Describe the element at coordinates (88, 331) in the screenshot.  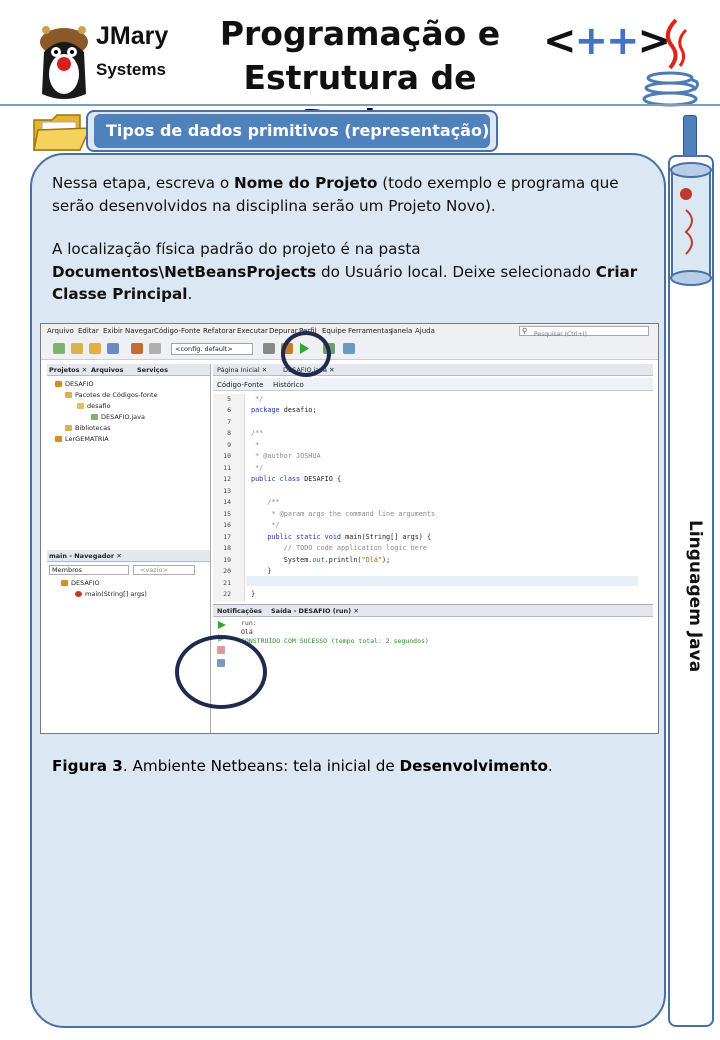
I see `menu-item: Editar` at that location.